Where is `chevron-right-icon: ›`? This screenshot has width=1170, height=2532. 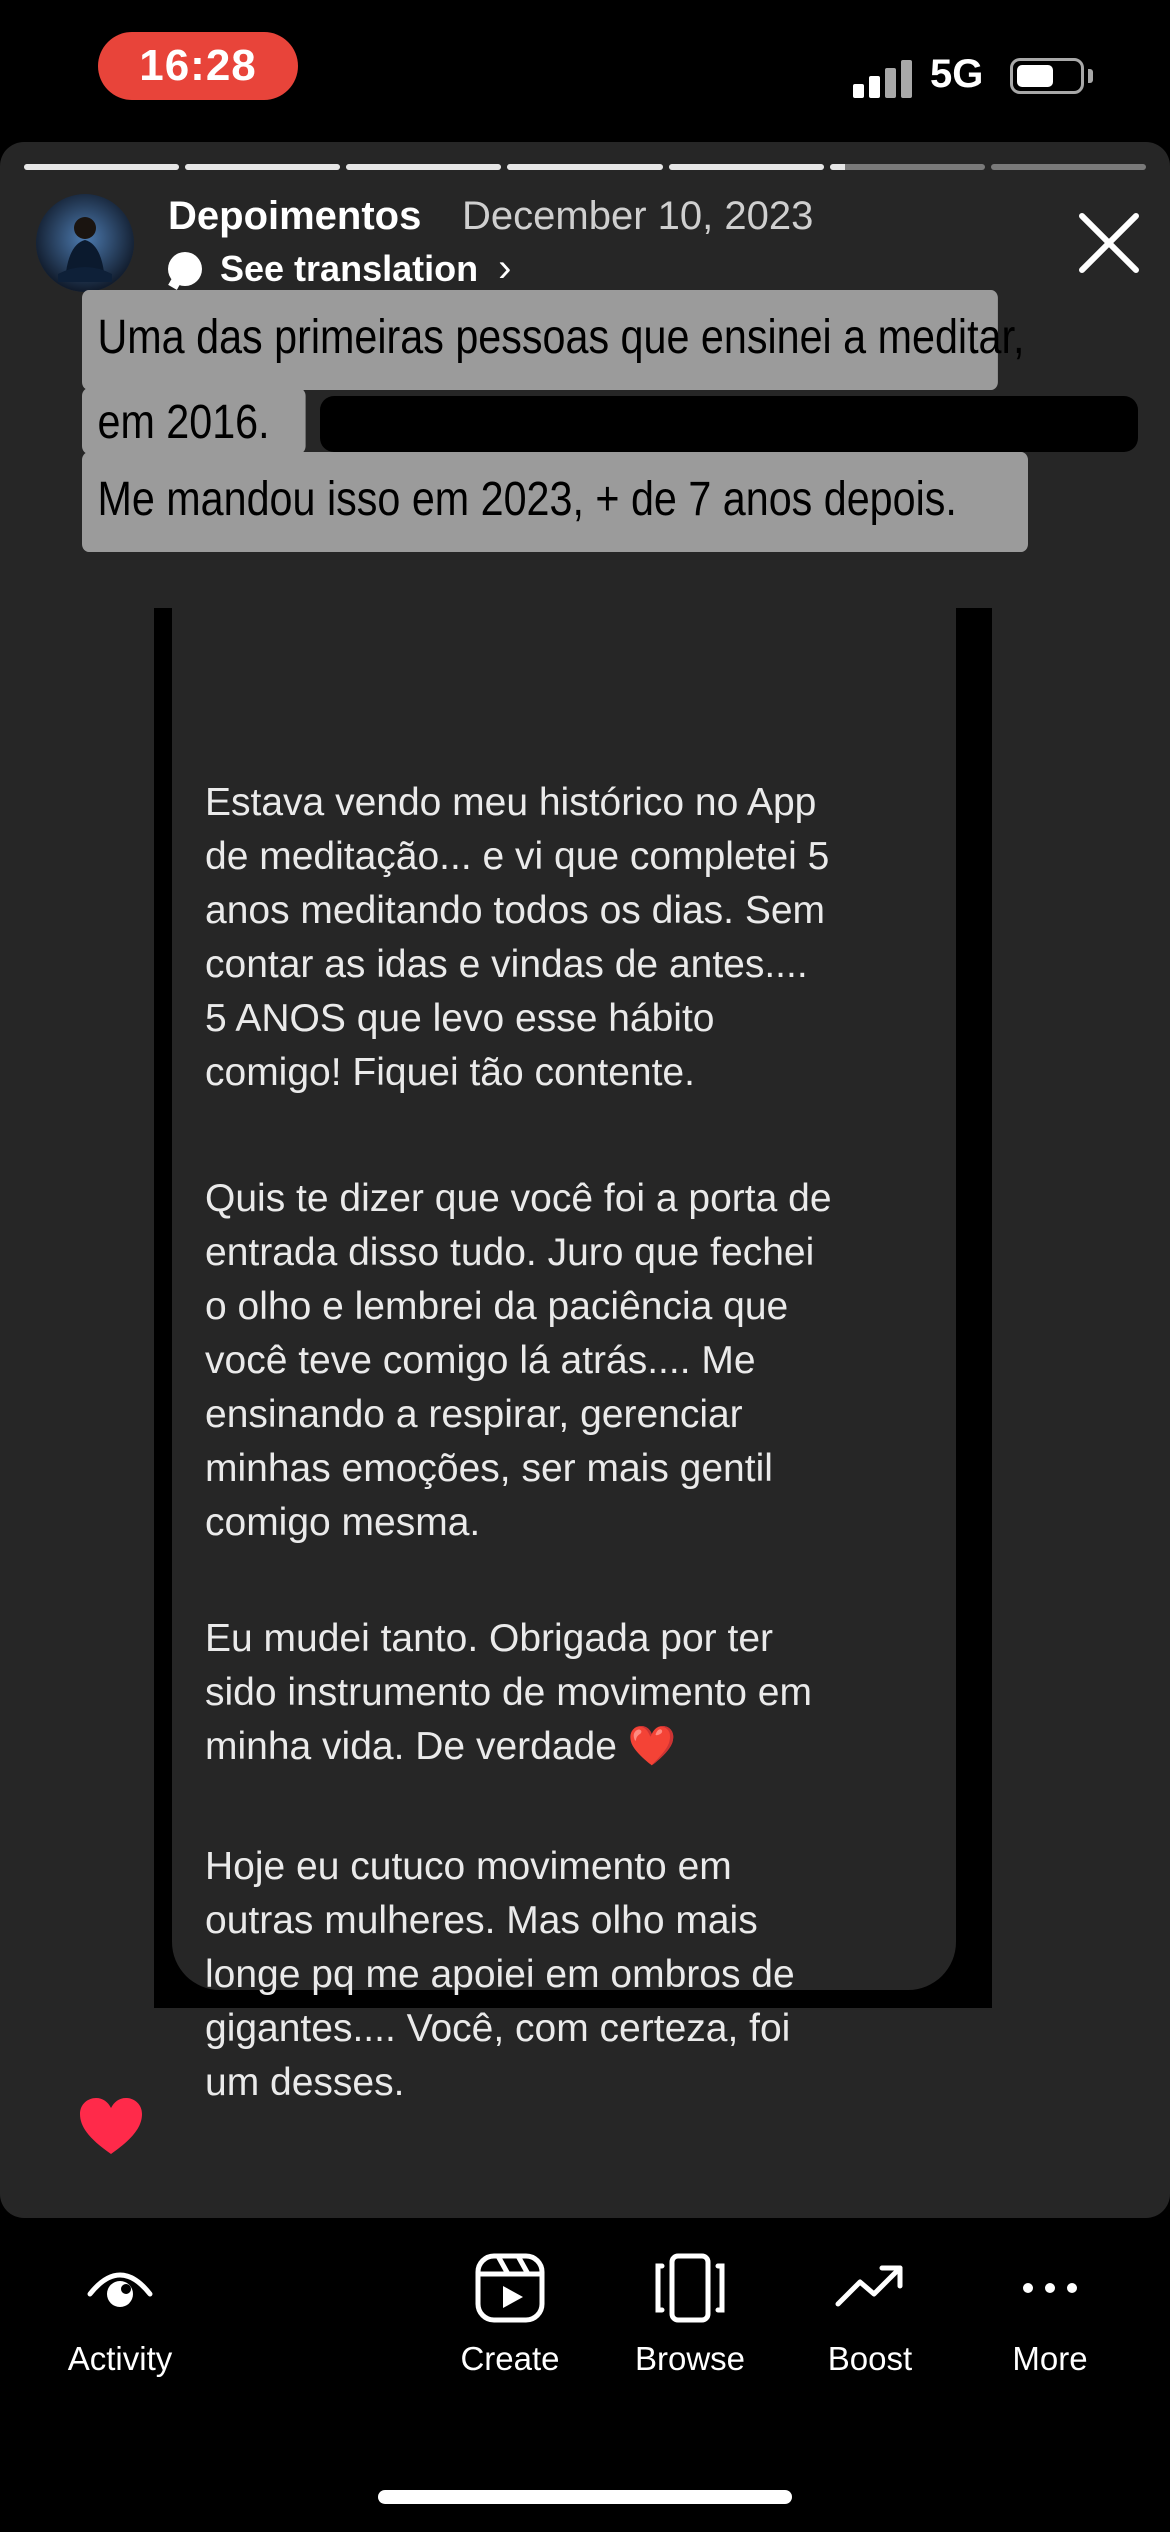
chevron-right-icon: › is located at coordinates (505, 268).